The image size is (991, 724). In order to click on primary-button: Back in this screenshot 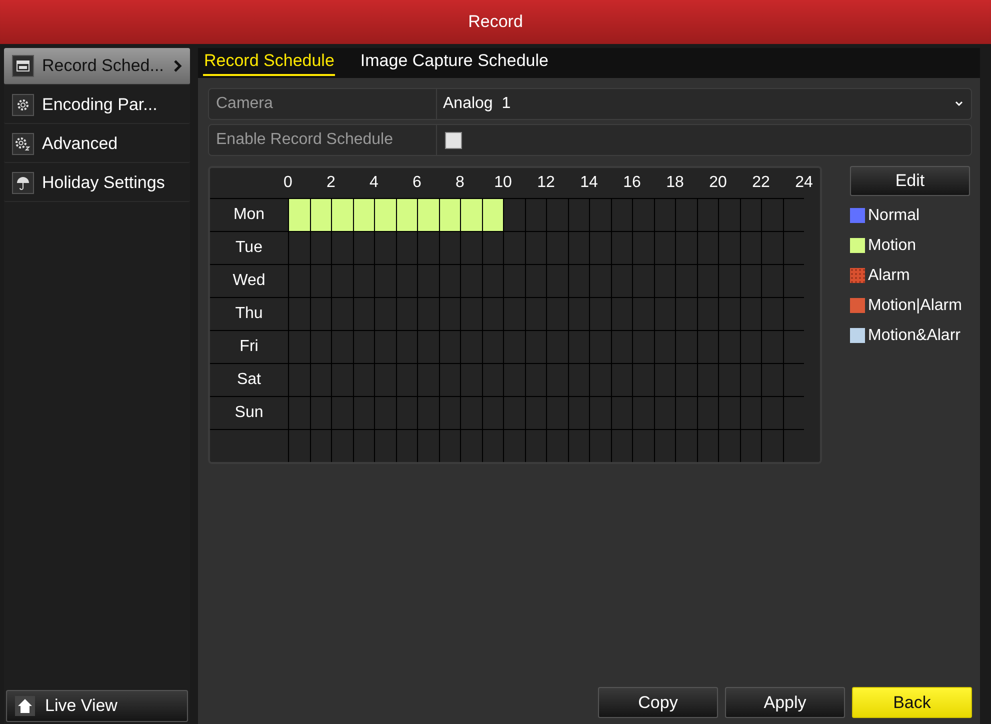, I will do `click(912, 702)`.